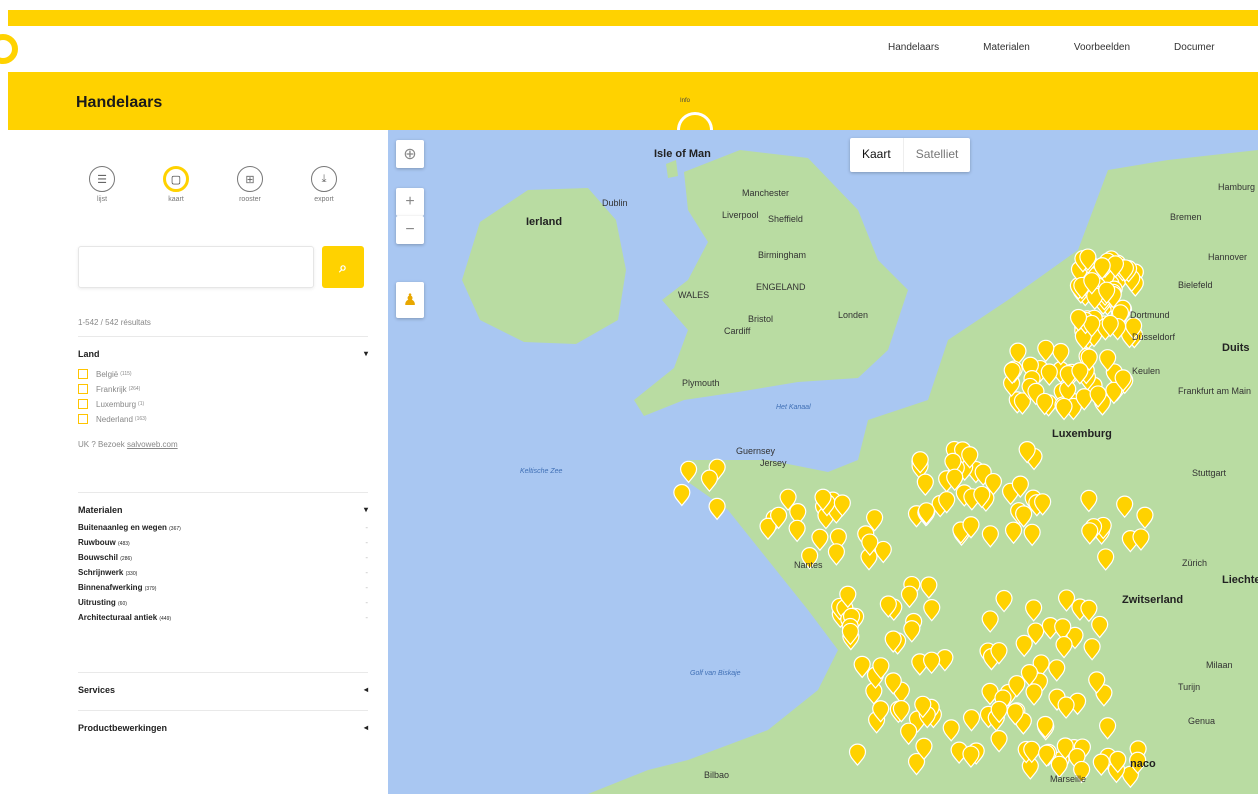 This screenshot has width=1258, height=794. What do you see at coordinates (701, 383) in the screenshot?
I see `map-label: Plymouth` at bounding box center [701, 383].